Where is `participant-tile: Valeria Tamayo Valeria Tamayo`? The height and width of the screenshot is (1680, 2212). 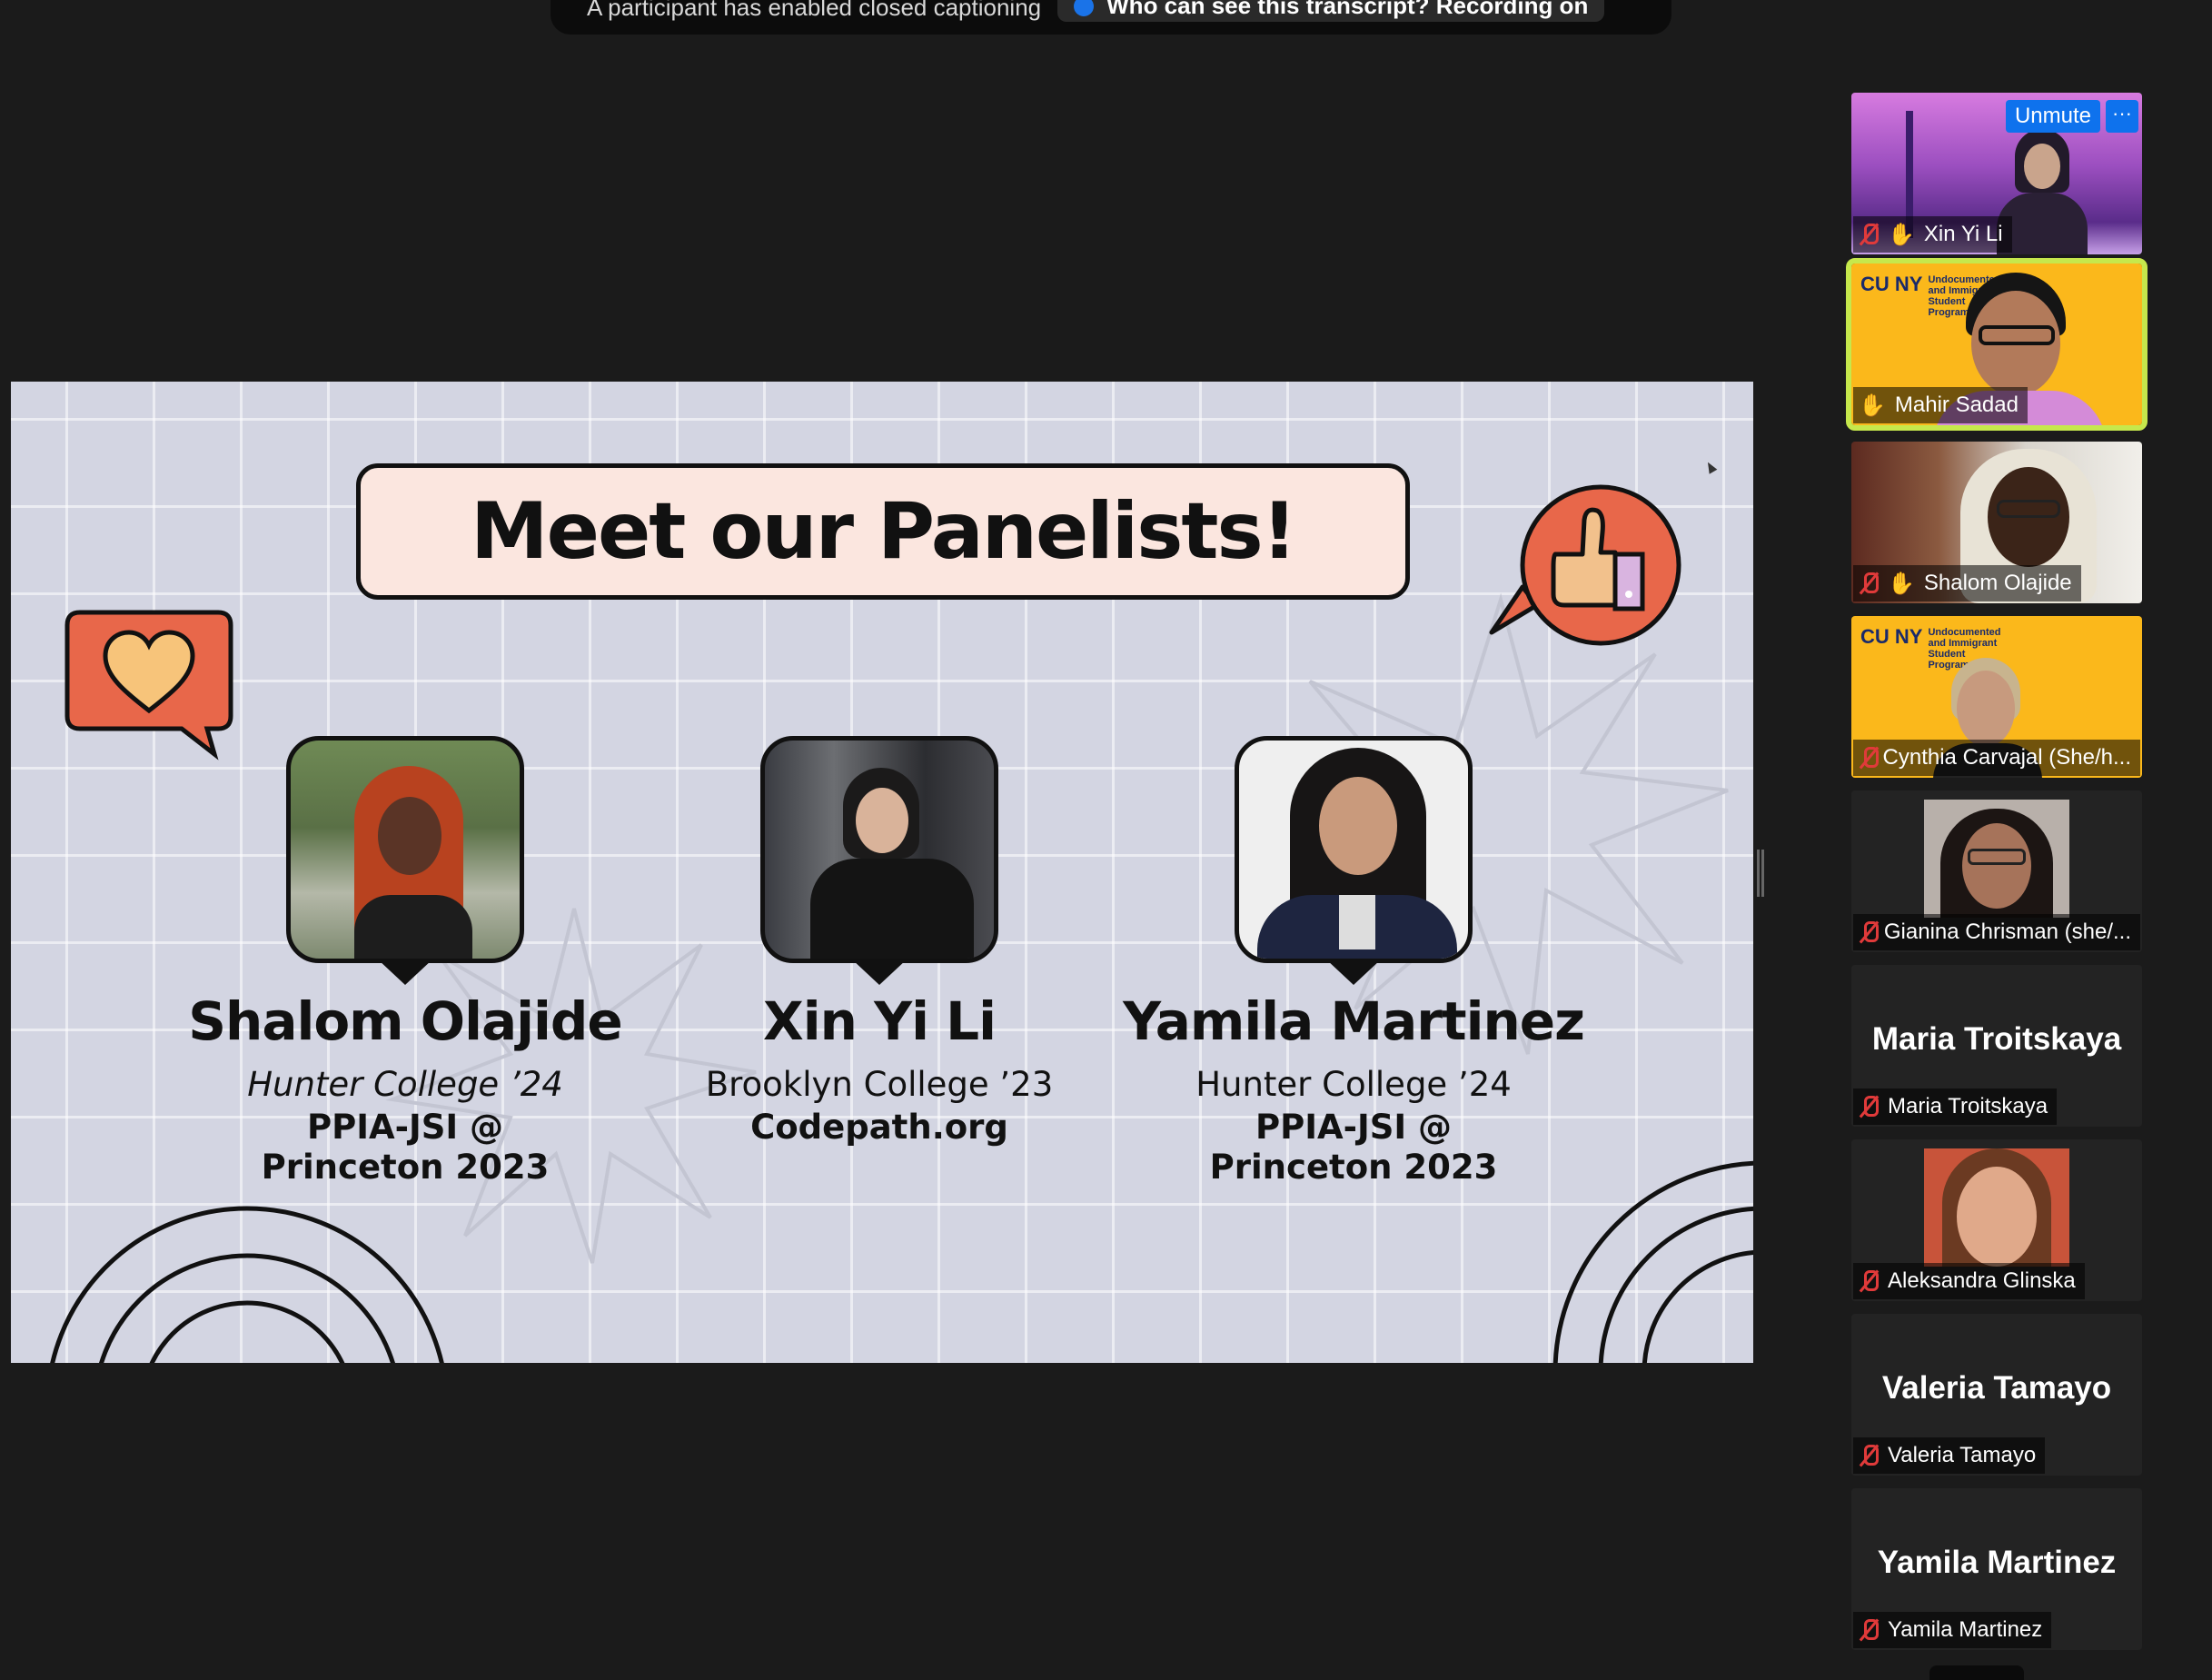
participant-tile: Valeria Tamayo Valeria Tamayo is located at coordinates (1996, 1395).